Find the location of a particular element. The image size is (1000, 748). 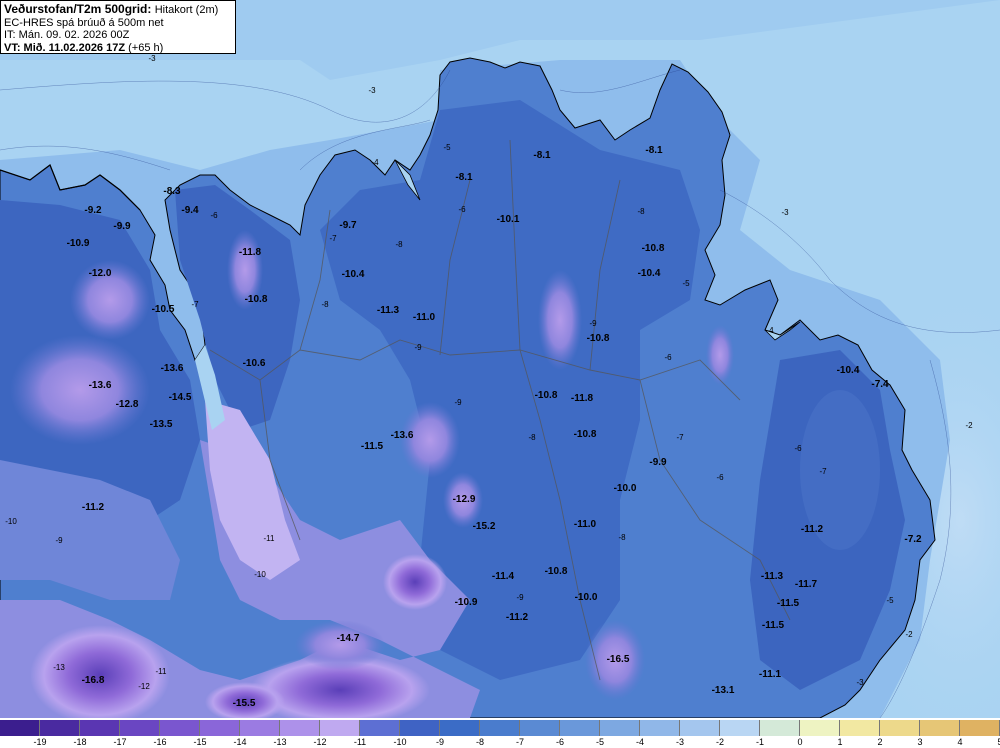

temperature-label: -14.5 is located at coordinates (180, 397).